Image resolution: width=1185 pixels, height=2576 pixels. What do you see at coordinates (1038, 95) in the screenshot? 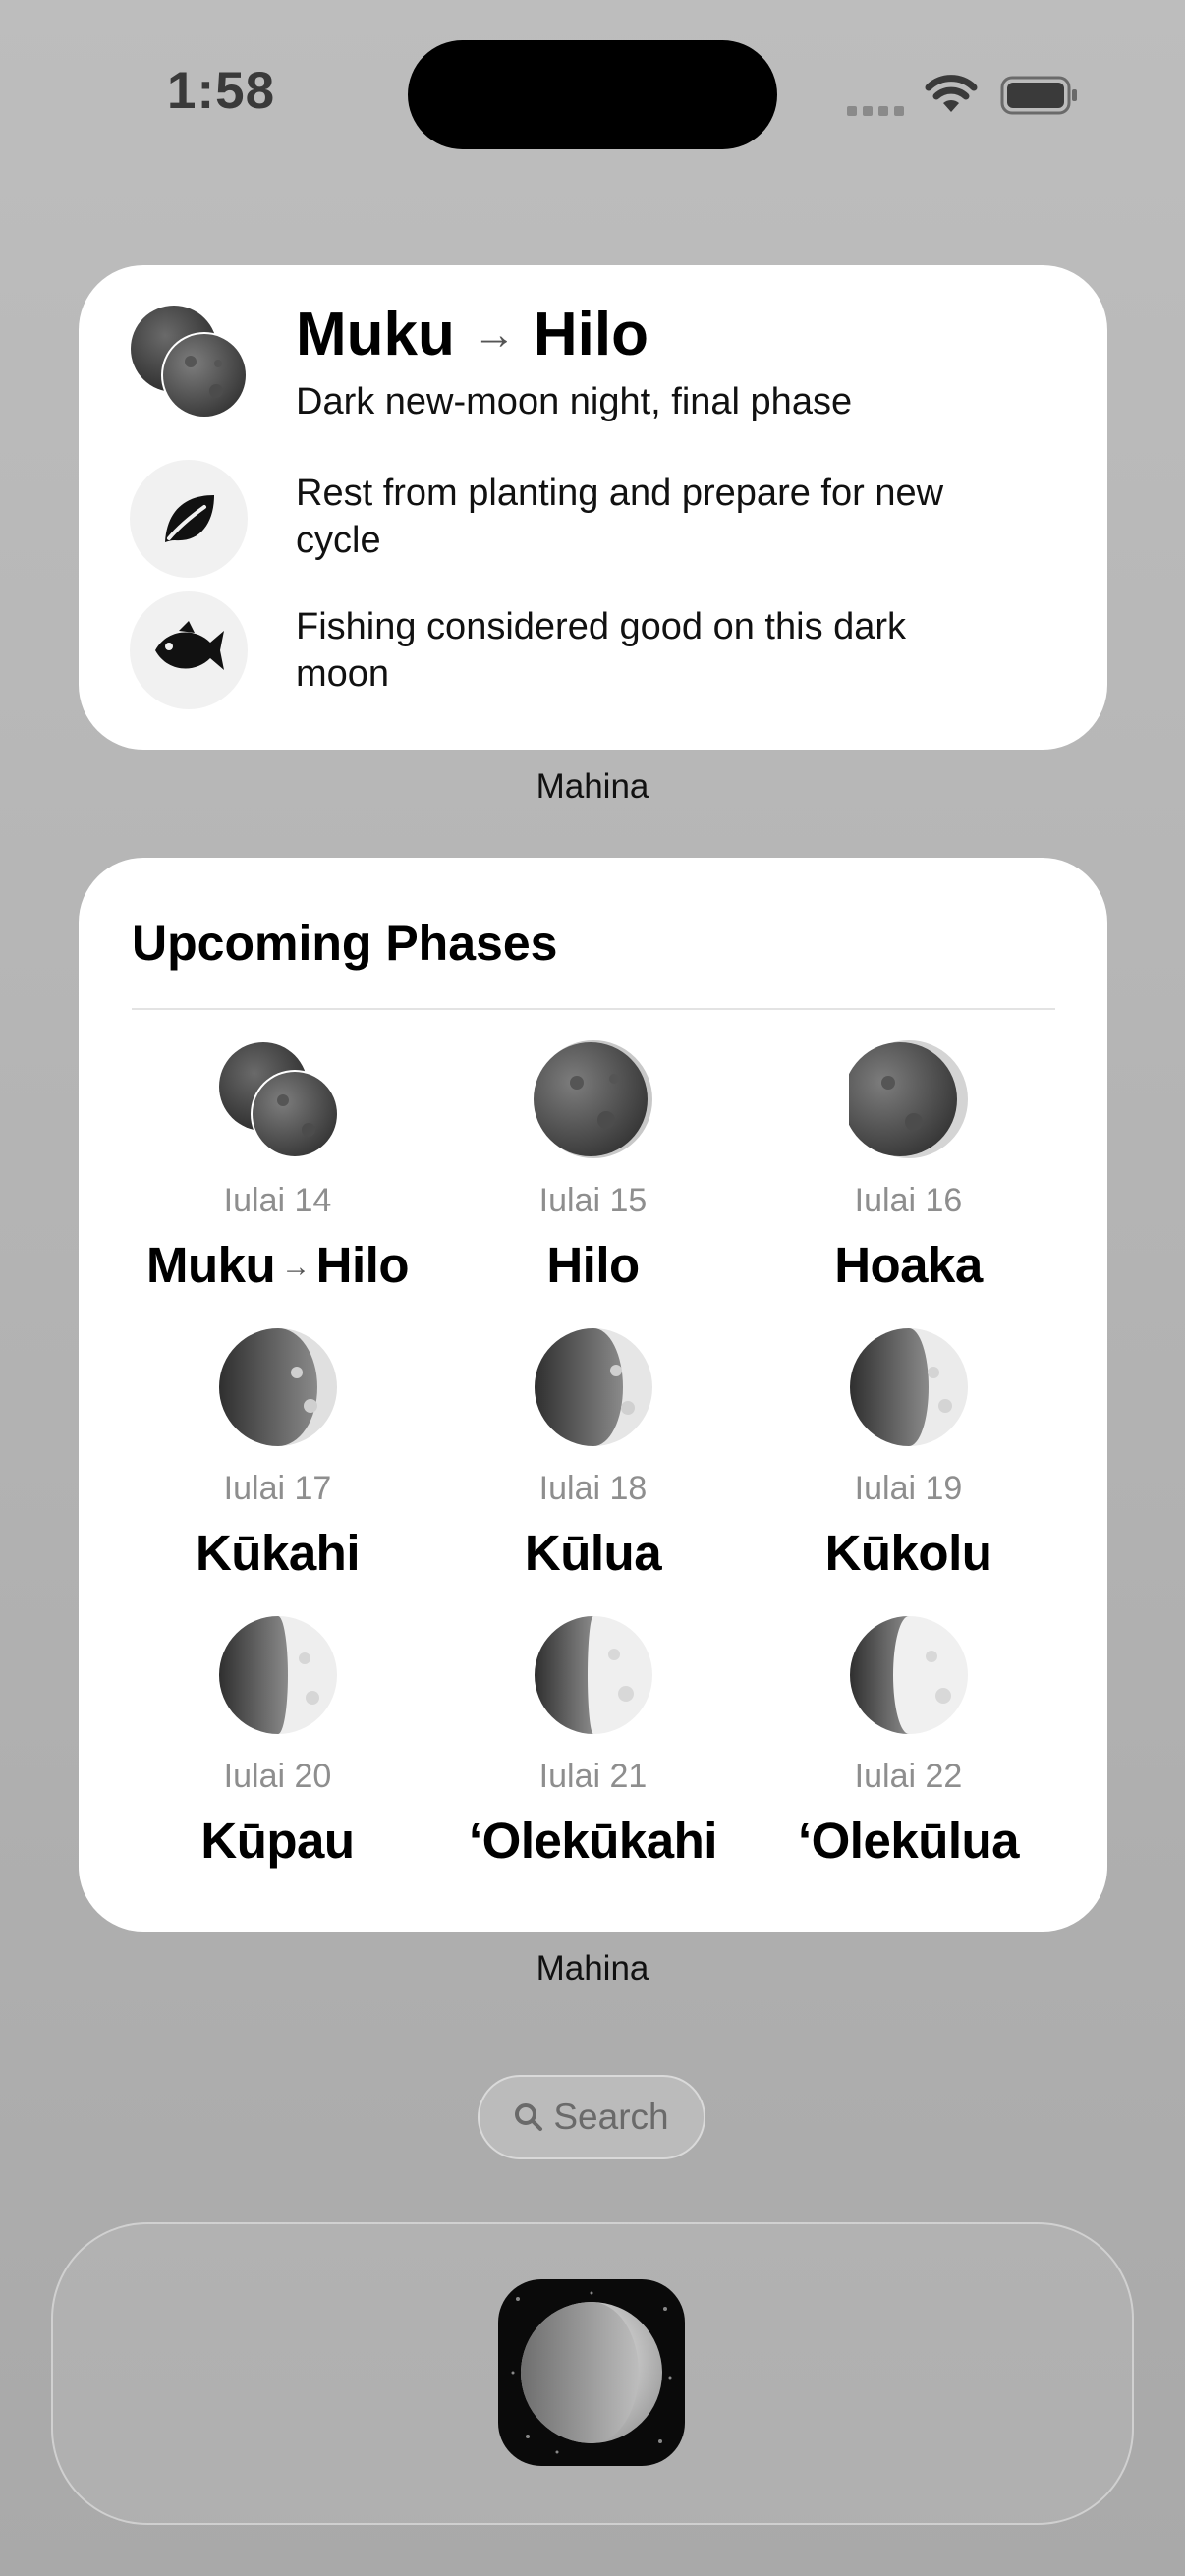
I see `battery-icon` at bounding box center [1038, 95].